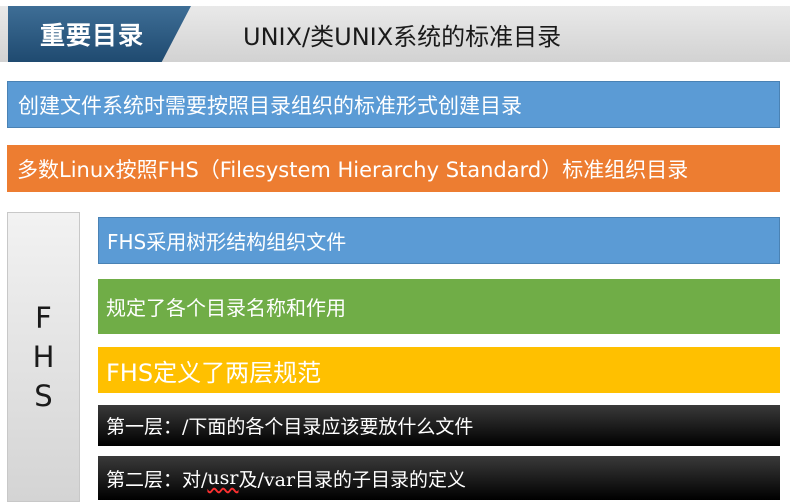  Describe the element at coordinates (439, 425) in the screenshot. I see `fhs-level-1: 第一层：/下面的各个目录应该要放什么文件` at that location.